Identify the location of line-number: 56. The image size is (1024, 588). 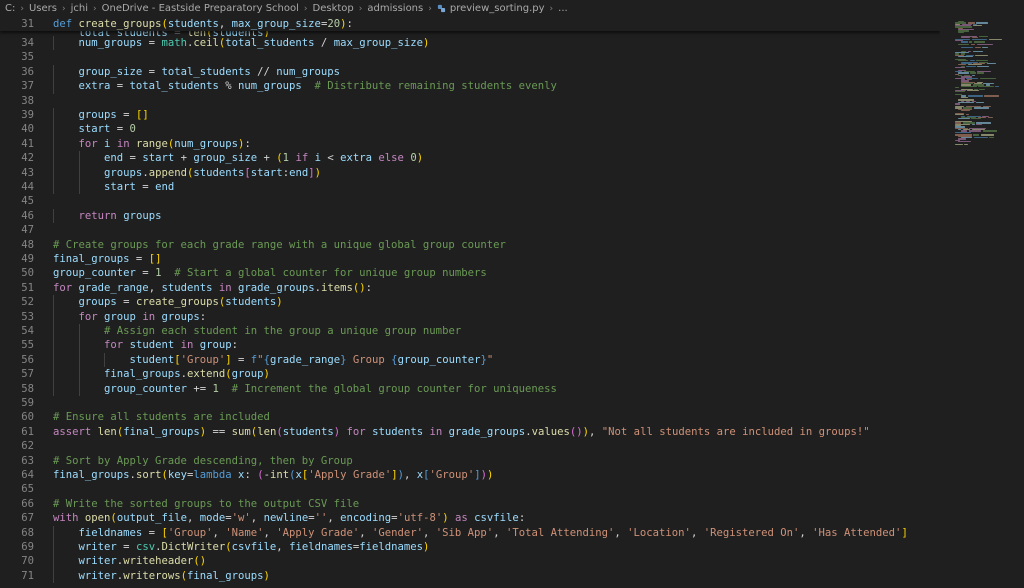
(27, 359).